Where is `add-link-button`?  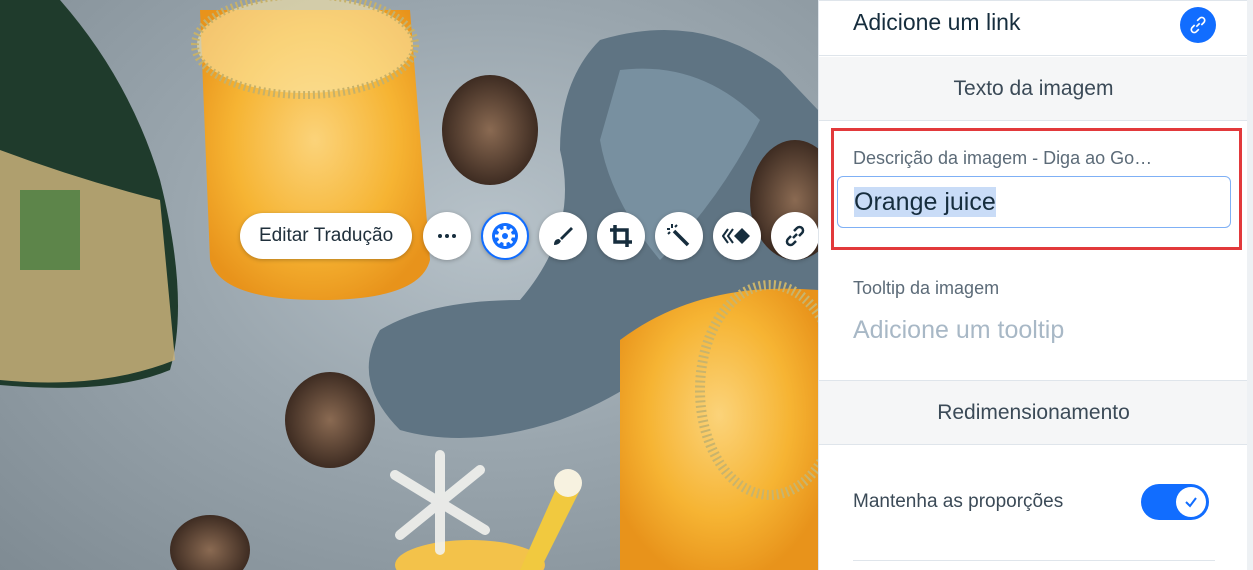 add-link-button is located at coordinates (1198, 25).